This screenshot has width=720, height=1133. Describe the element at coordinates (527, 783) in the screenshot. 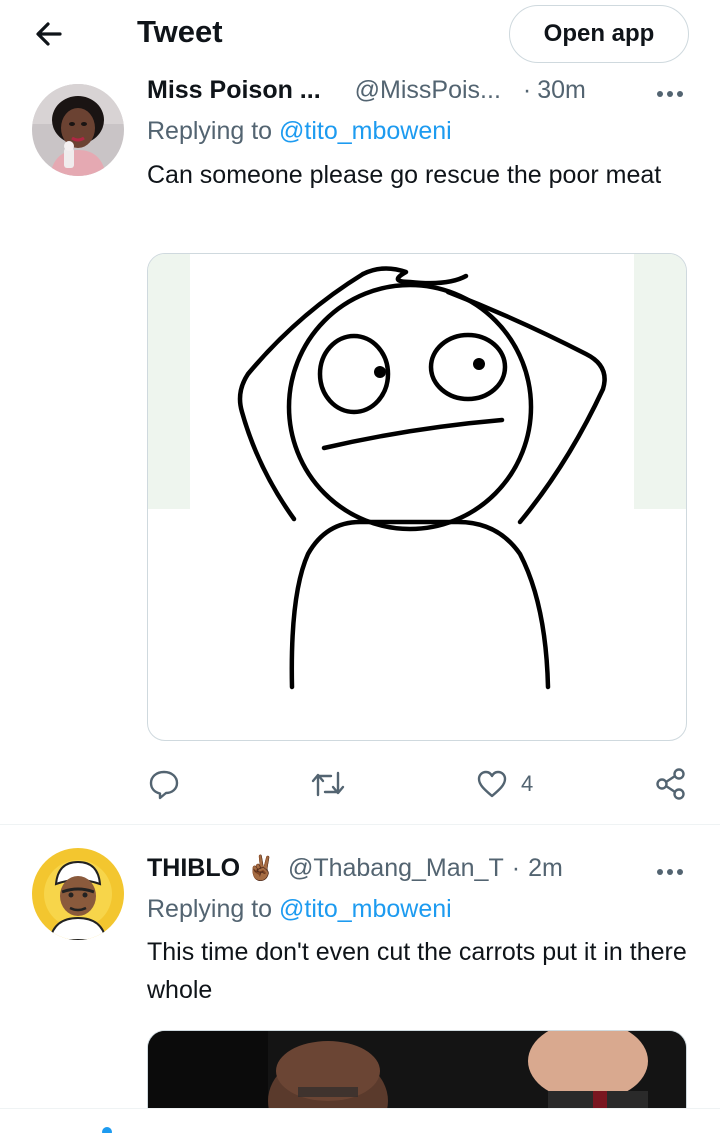

I see `like-count: 4` at that location.